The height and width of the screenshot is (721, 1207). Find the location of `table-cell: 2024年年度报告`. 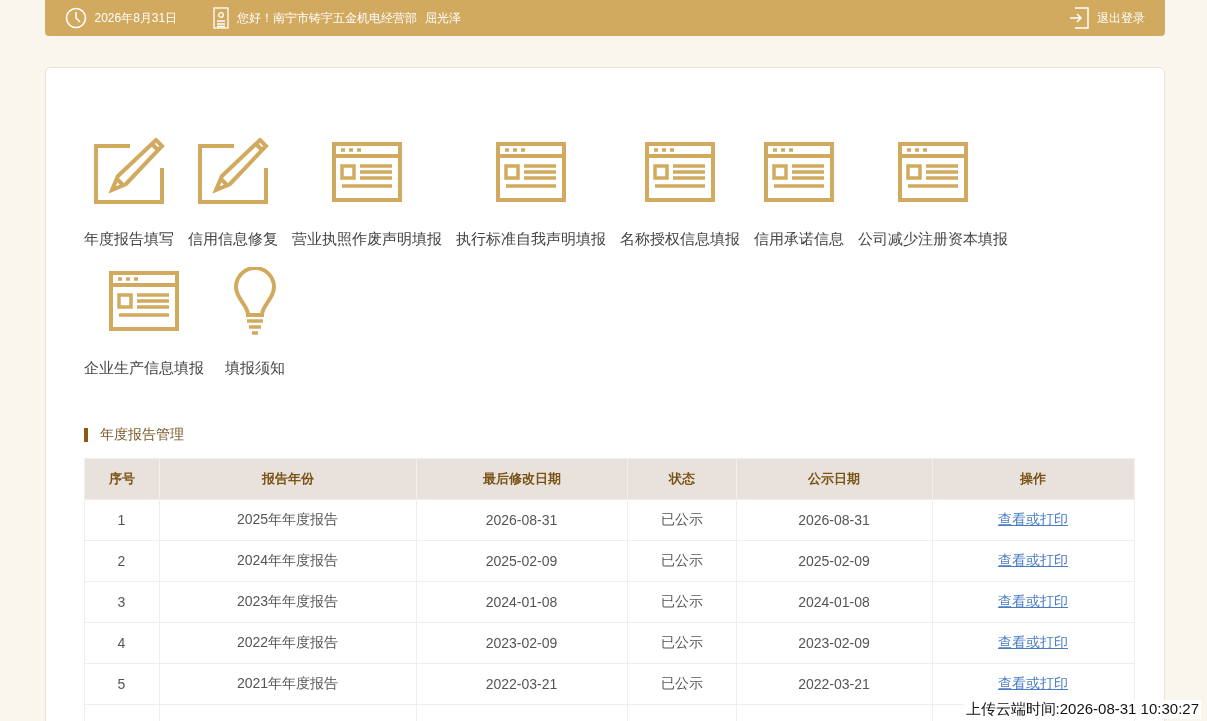

table-cell: 2024年年度报告 is located at coordinates (287, 561).